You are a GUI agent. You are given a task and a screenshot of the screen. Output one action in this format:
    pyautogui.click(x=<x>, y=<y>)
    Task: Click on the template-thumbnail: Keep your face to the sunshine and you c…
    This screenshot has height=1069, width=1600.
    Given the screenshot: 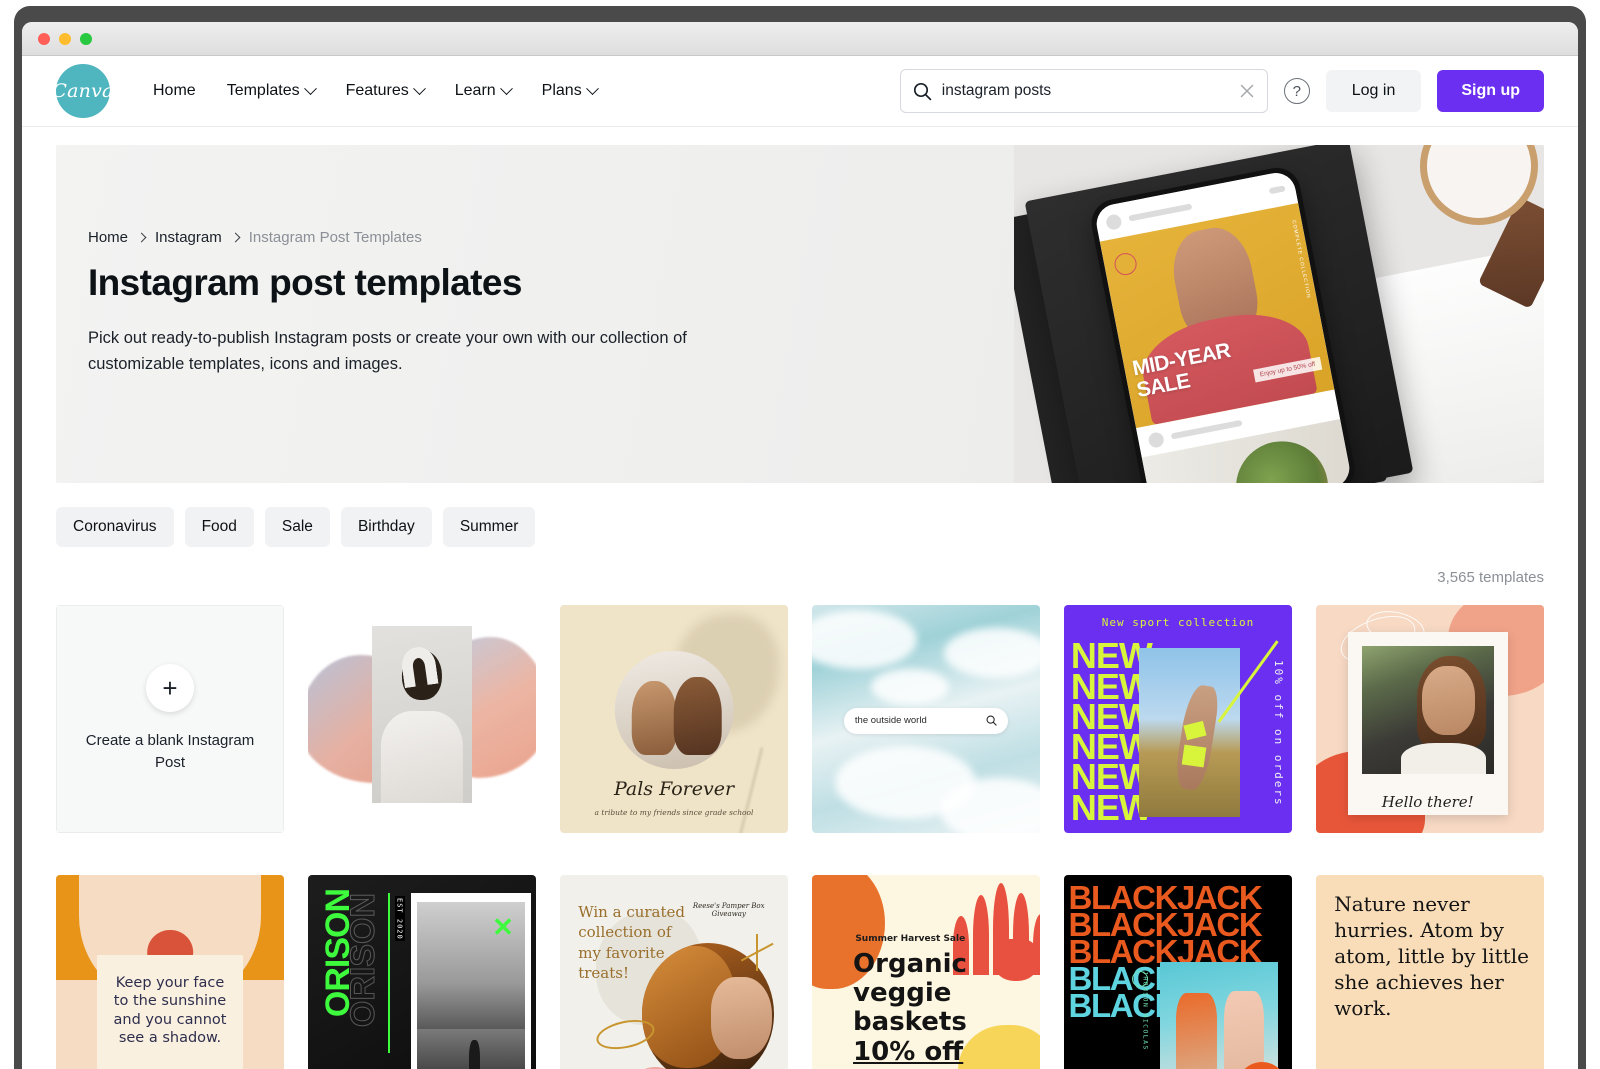 What is the action you would take?
    pyautogui.click(x=170, y=972)
    